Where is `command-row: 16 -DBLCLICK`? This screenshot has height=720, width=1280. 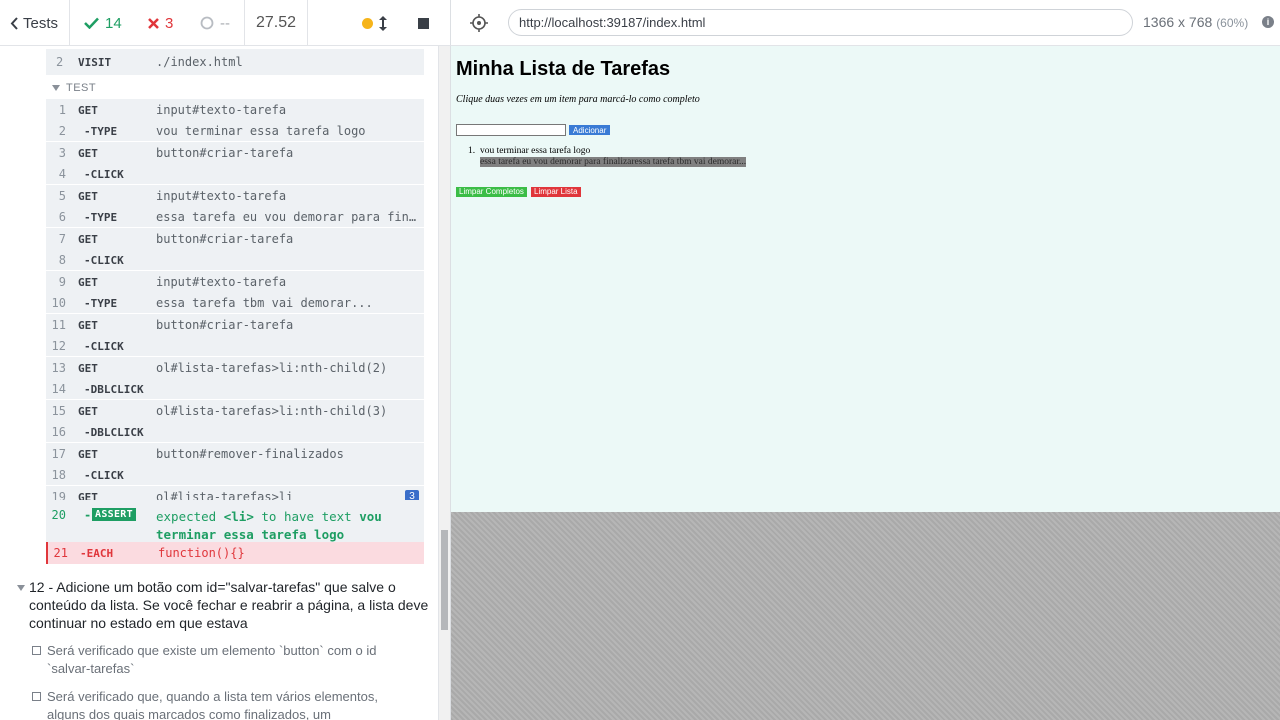 command-row: 16 -DBLCLICK is located at coordinates (235, 432).